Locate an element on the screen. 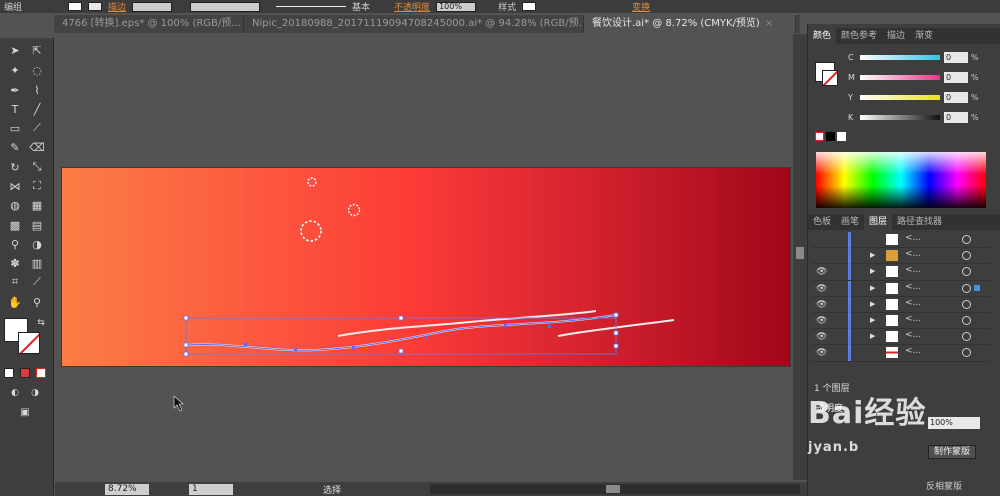  artboard-tool-icon: ⌗ is located at coordinates (15, 282).